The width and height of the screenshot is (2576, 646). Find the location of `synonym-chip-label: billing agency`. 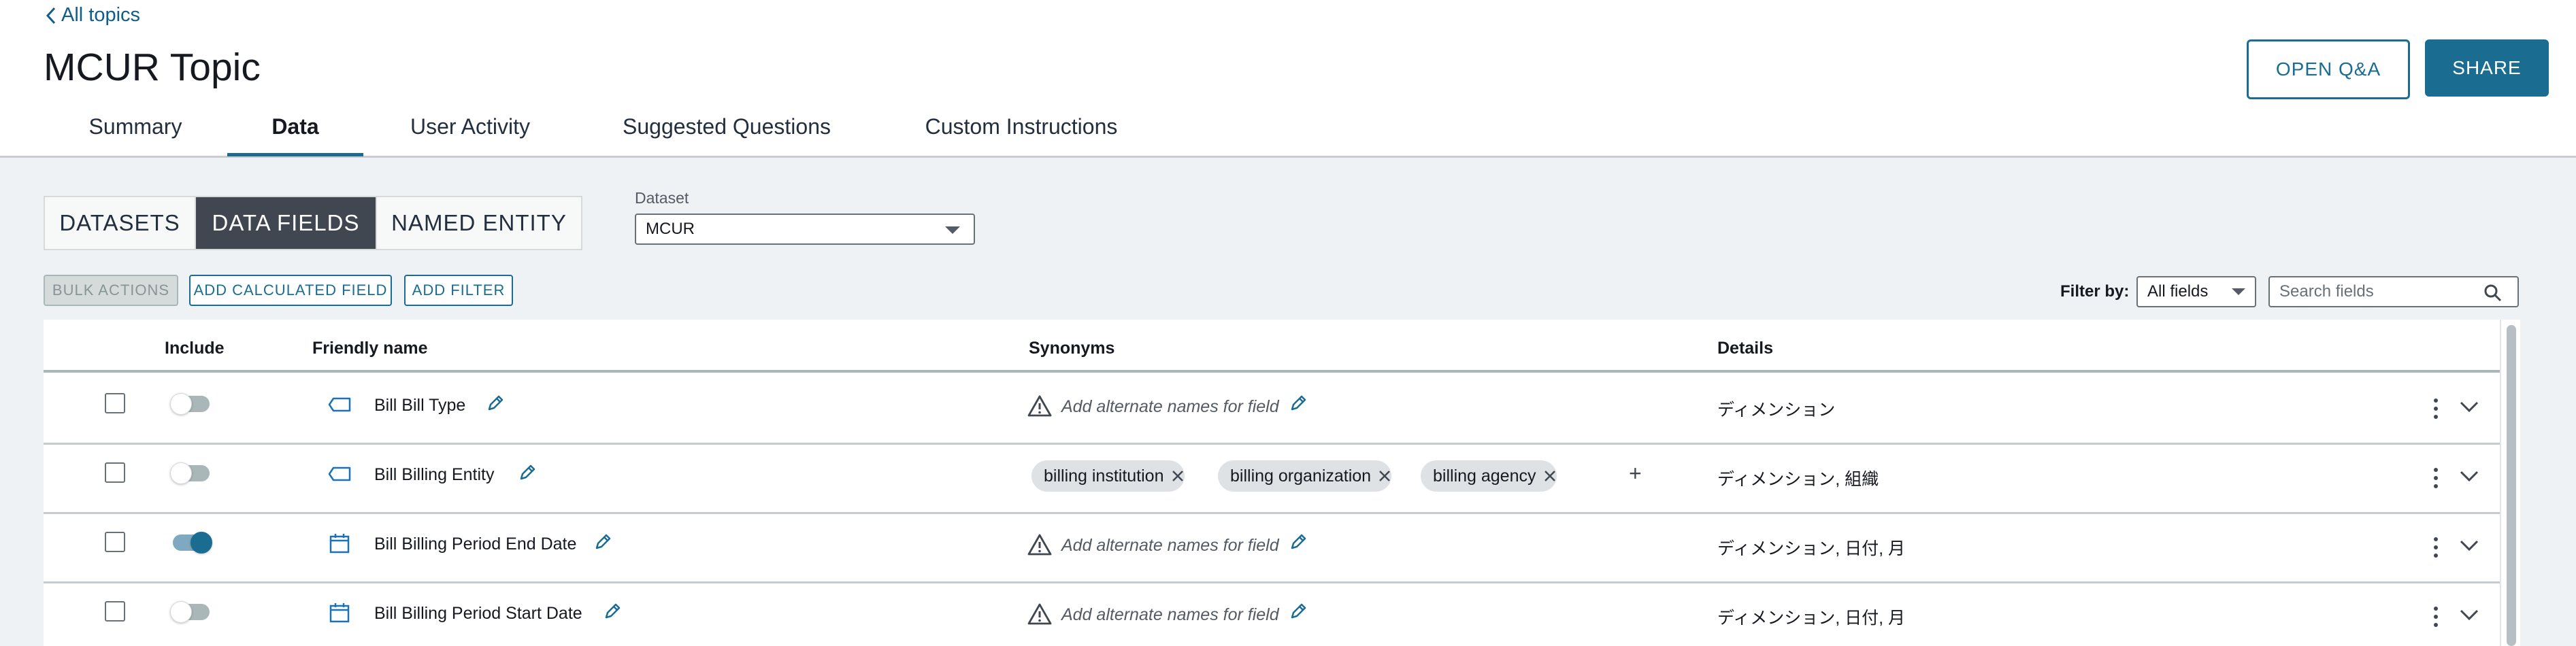

synonym-chip-label: billing agency is located at coordinates (1485, 476).